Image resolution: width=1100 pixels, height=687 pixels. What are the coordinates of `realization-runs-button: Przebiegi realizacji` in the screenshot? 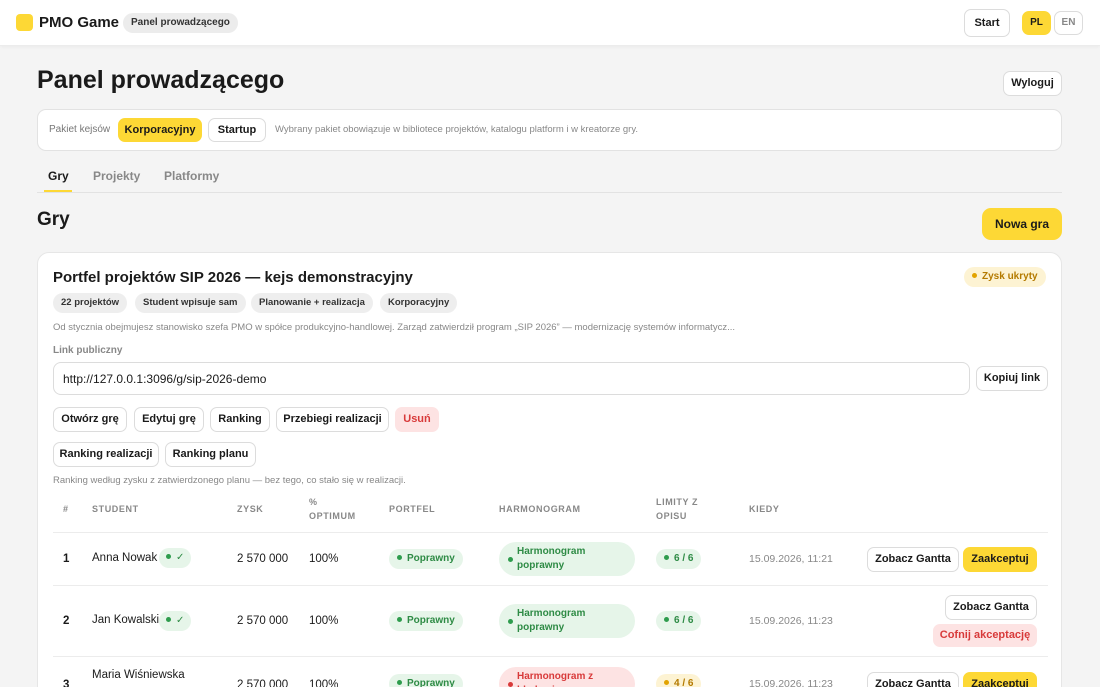 It's located at (332, 419).